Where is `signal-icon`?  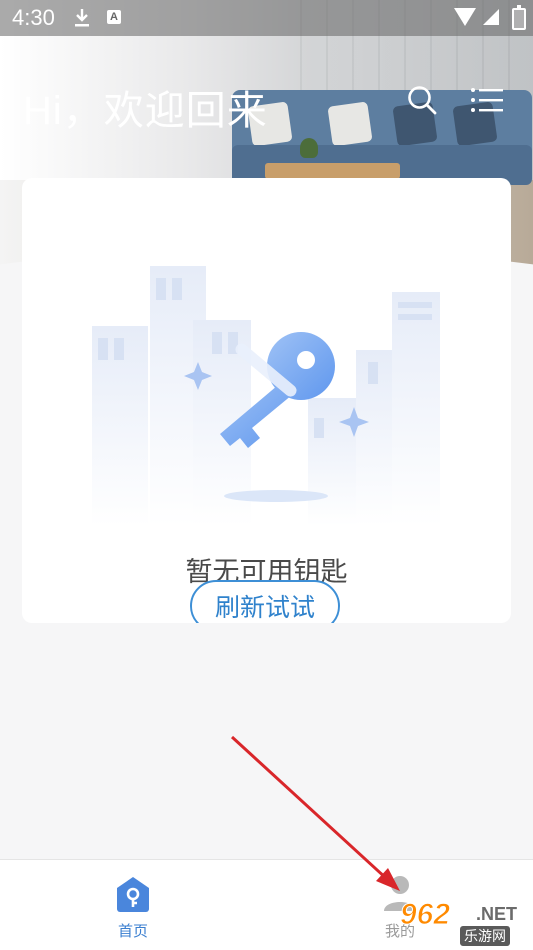
signal-icon is located at coordinates (491, 17).